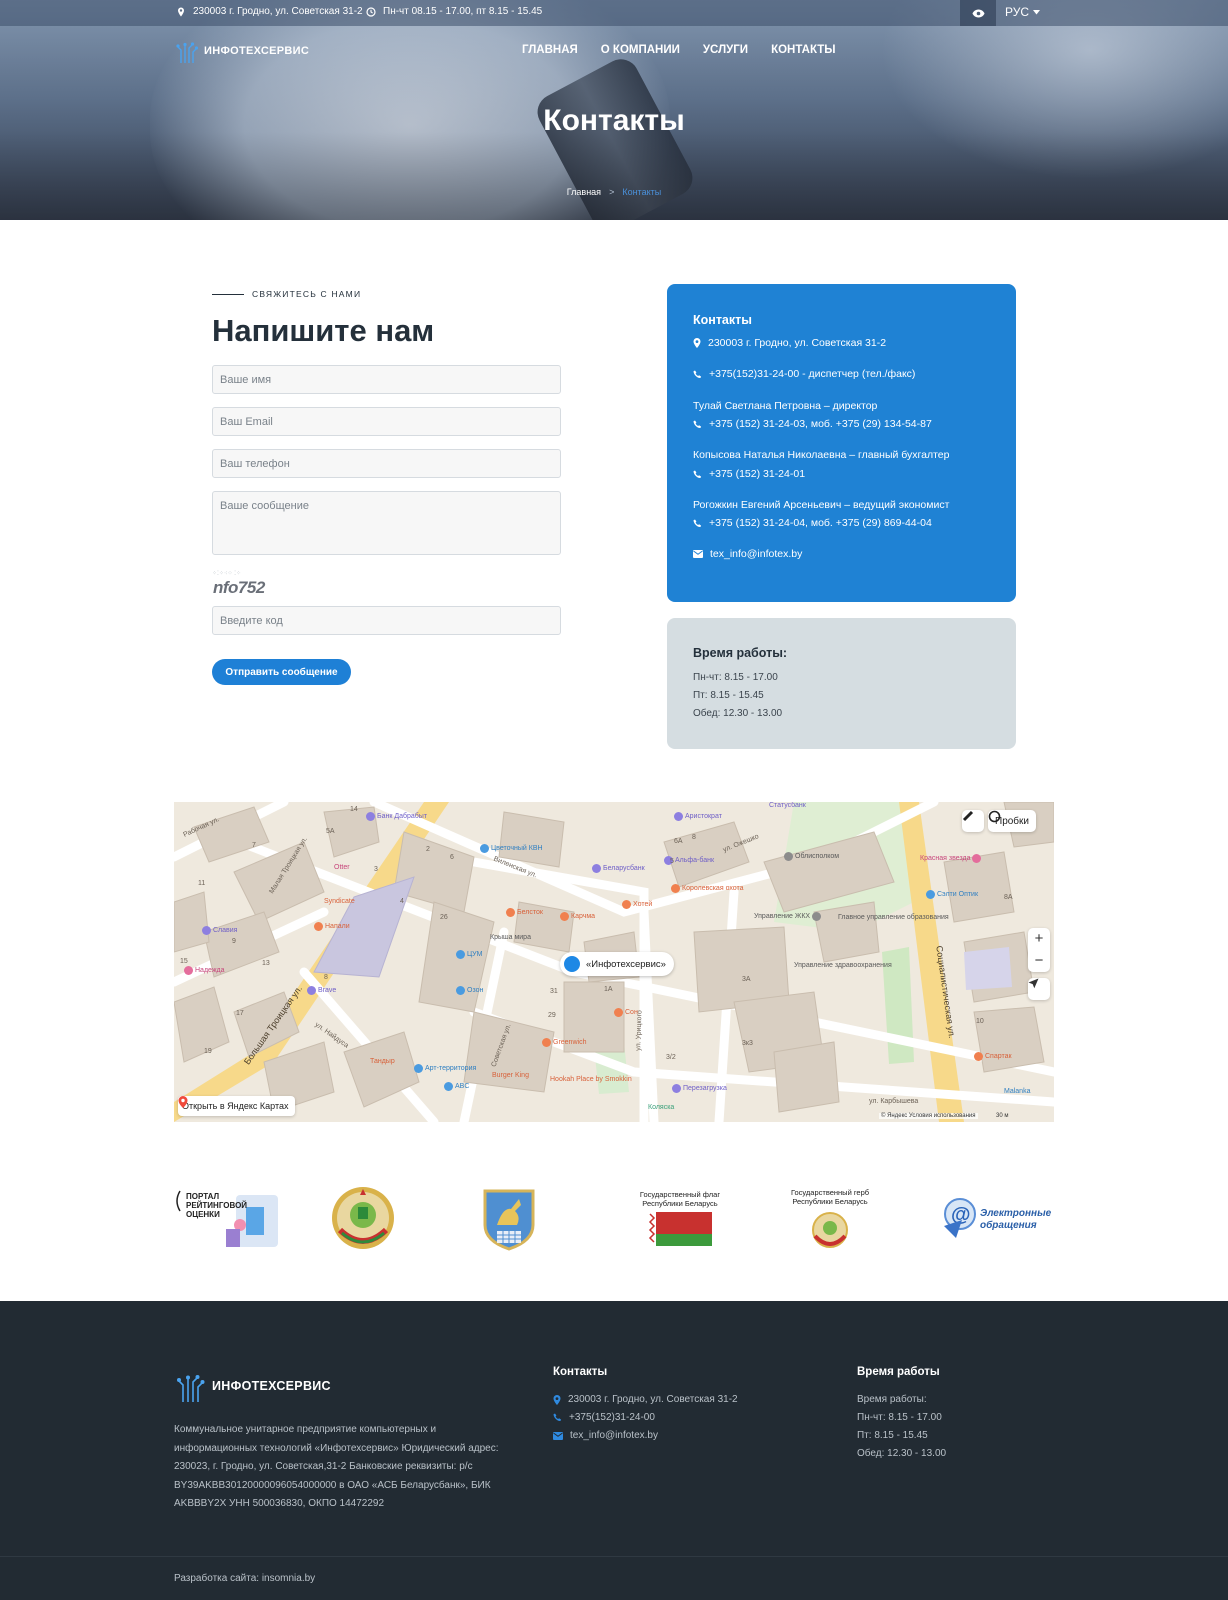 The width and height of the screenshot is (1228, 1600). Describe the element at coordinates (354, 809) in the screenshot. I see `house-number: 14` at that location.